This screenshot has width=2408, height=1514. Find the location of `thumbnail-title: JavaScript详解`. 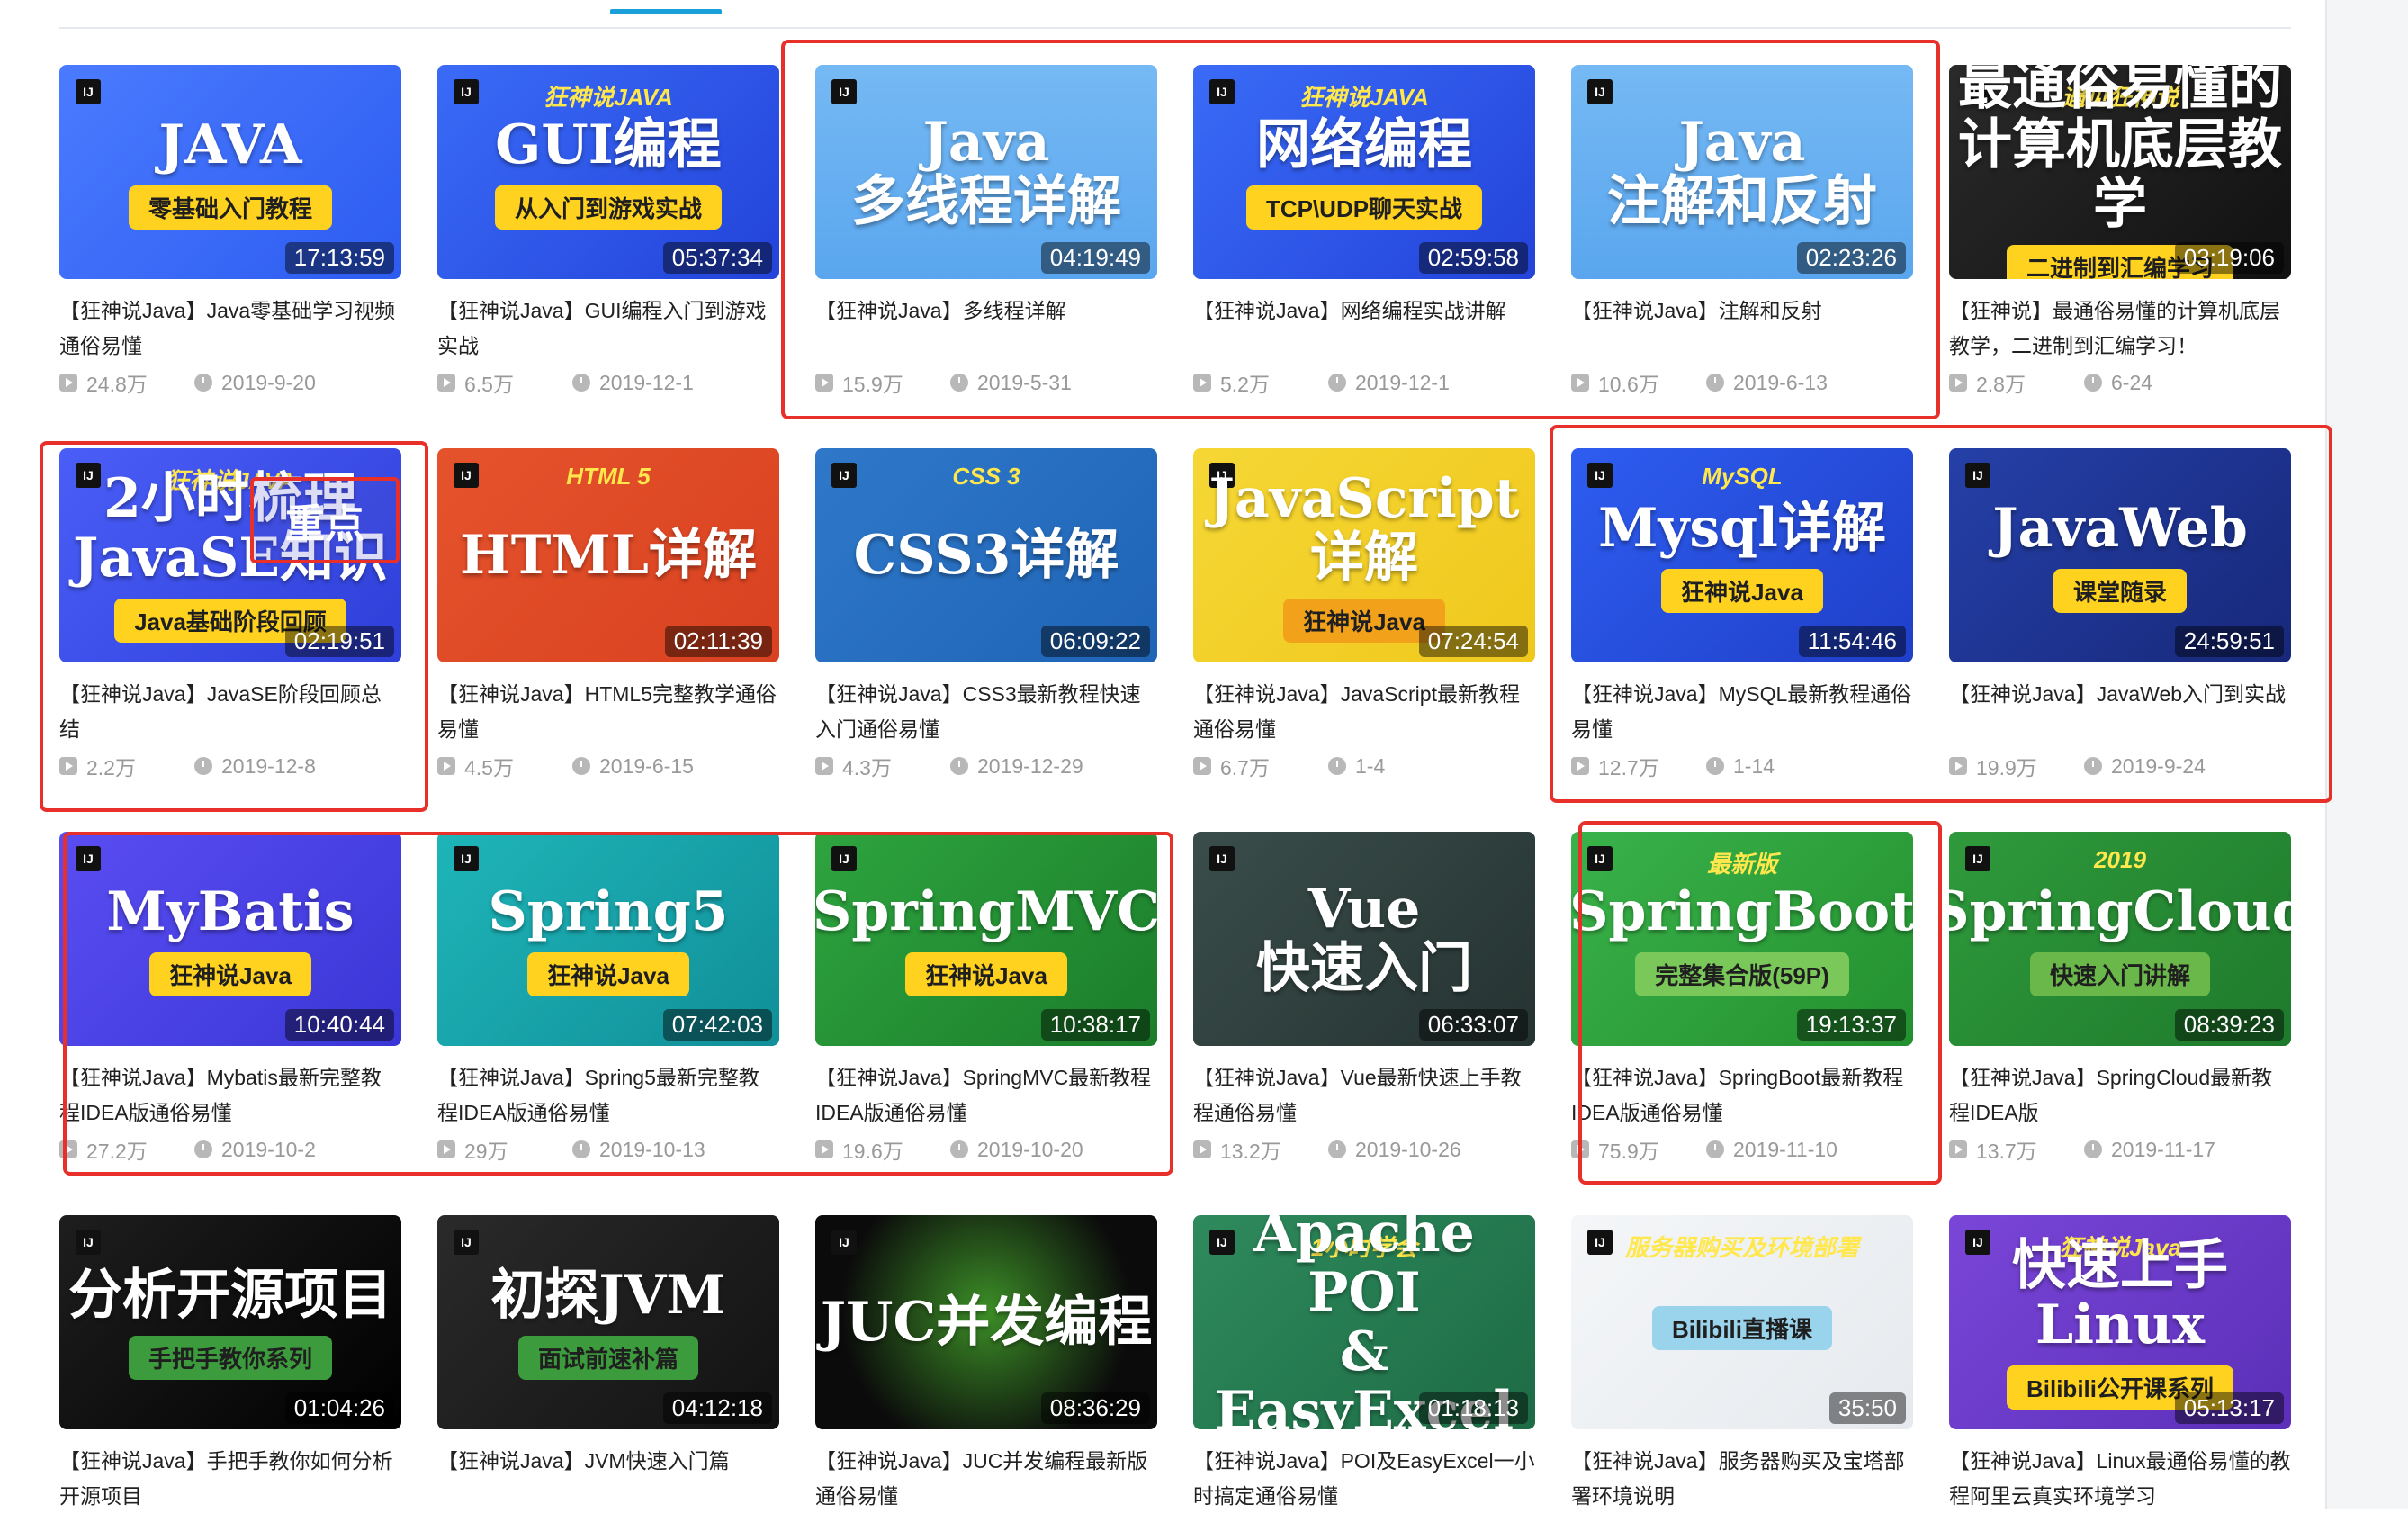

thumbnail-title: JavaScript详解 is located at coordinates (1364, 528).